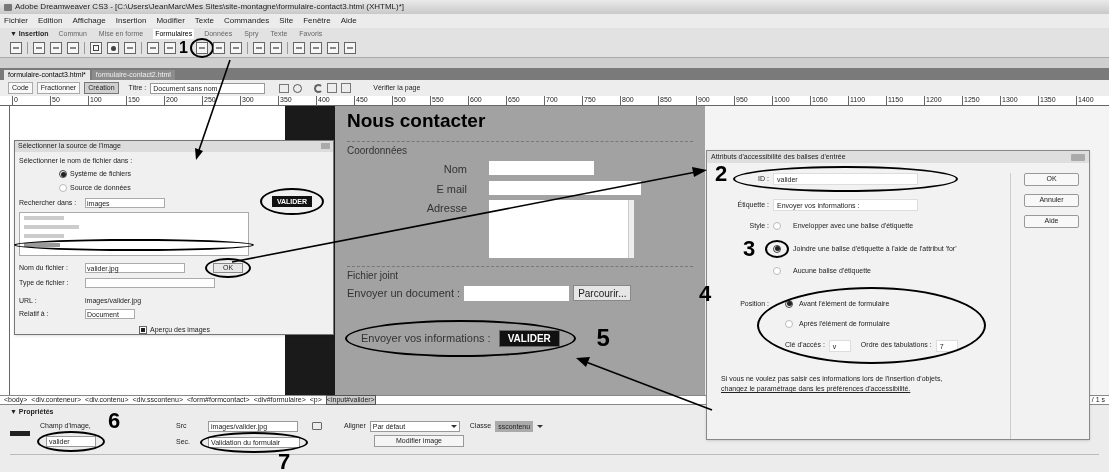 The height and width of the screenshot is (472, 1109). Describe the element at coordinates (210, 7) in the screenshot. I see `window-title: Adobe Dreamweaver CS3 - [C:\Users\JeanMarc\Mes Sites\site-montagne\formulaire-contact3.html (XHTML)*]` at that location.